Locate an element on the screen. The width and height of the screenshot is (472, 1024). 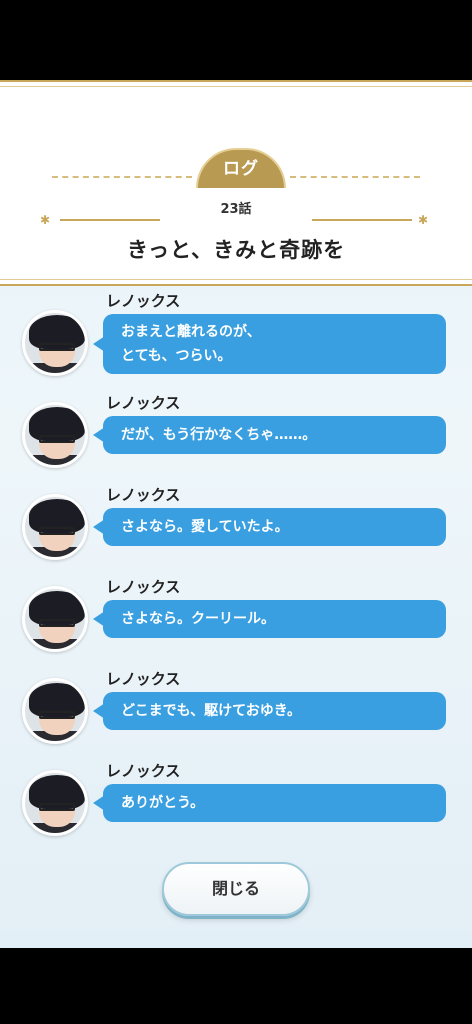
log-entry: レノックス さよなら。愛していたよ。 is located at coordinates (236, 530).